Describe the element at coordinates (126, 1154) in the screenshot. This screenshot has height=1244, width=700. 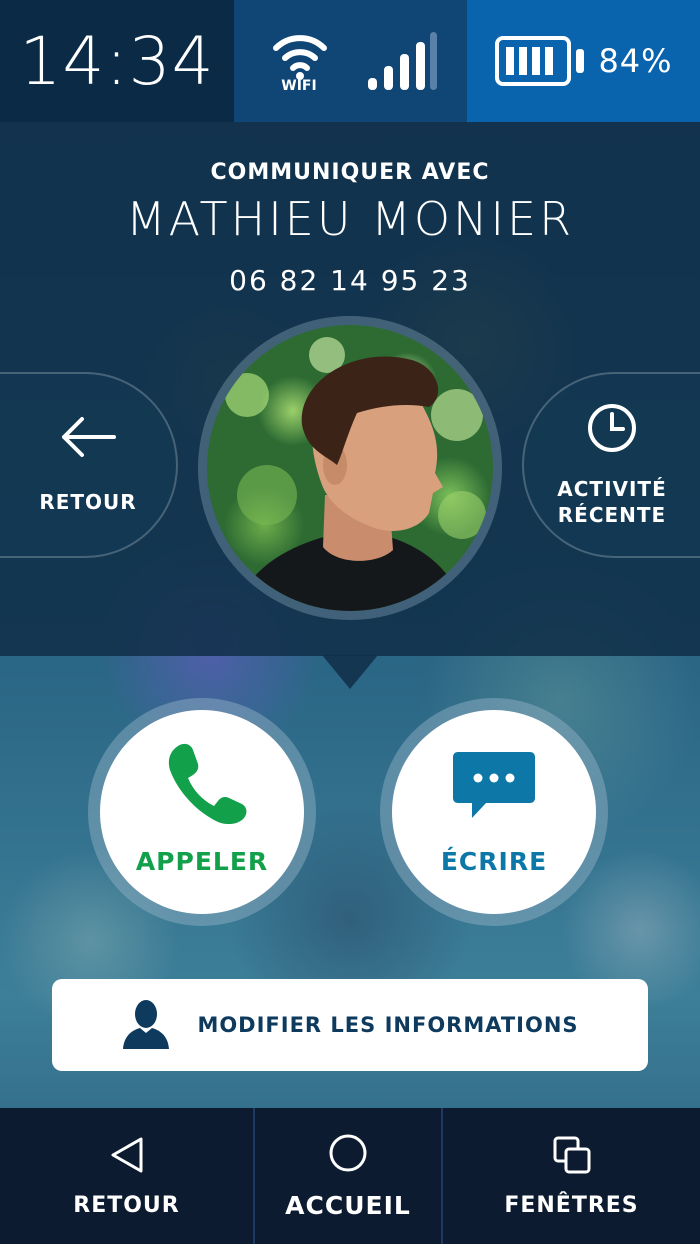
I see `triangle-back-icon` at that location.